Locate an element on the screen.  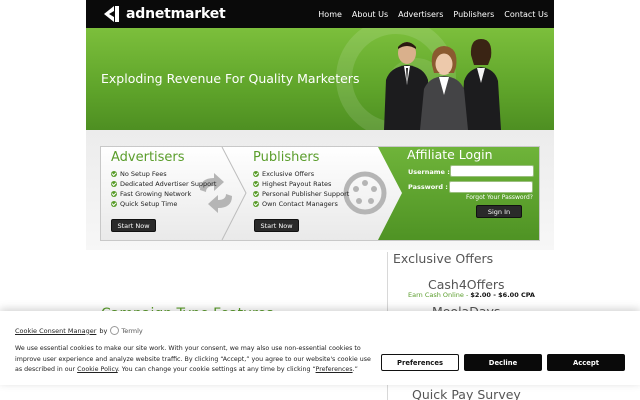
termly-logo: Termly is located at coordinates (126, 330).